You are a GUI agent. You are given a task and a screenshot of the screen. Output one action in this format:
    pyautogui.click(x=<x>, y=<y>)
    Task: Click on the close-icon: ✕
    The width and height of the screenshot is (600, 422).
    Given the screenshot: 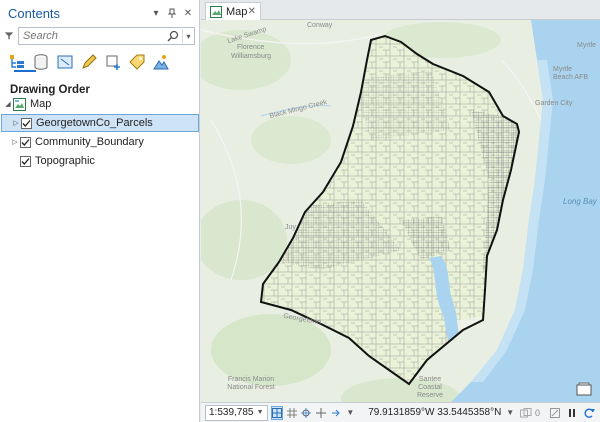 What is the action you would take?
    pyautogui.click(x=188, y=13)
    